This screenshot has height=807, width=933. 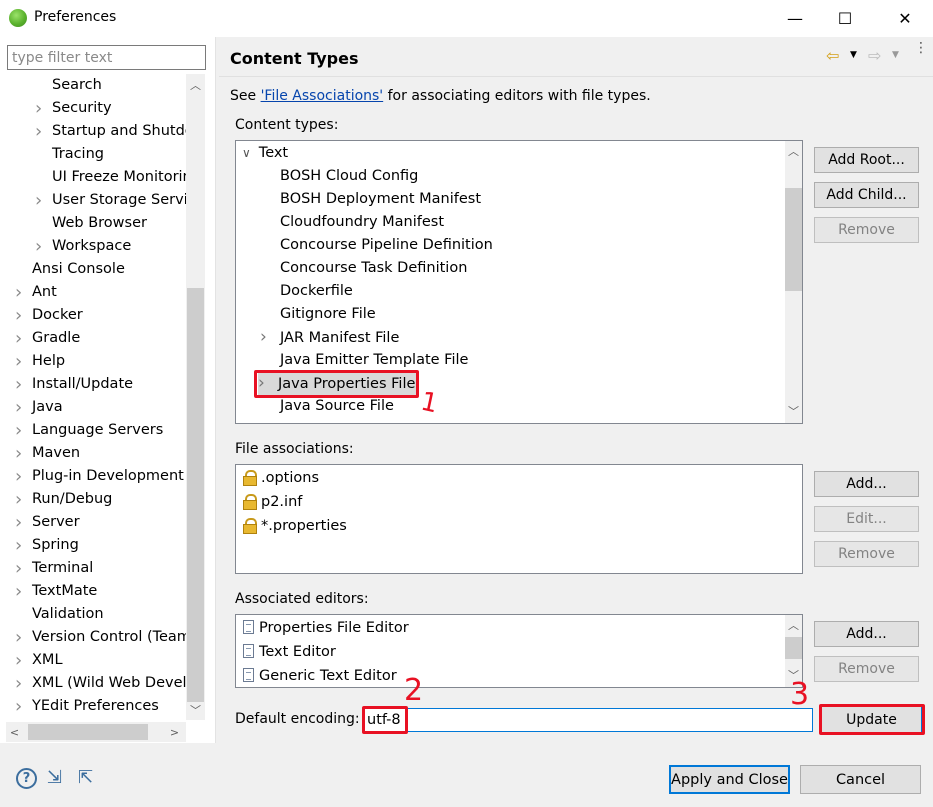 What do you see at coordinates (88, 732) in the screenshot?
I see `scroll-thumb-horizontal` at bounding box center [88, 732].